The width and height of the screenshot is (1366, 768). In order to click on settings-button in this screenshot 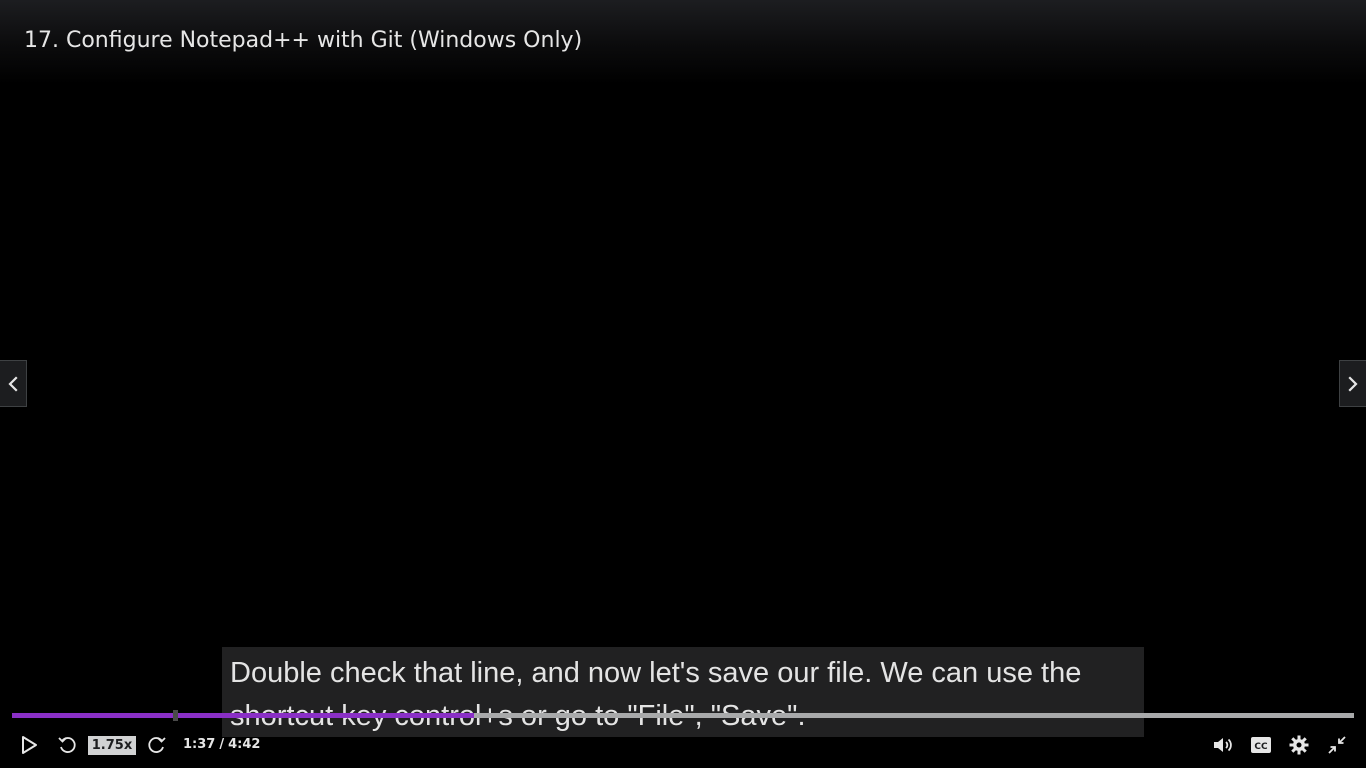, I will do `click(1299, 745)`.